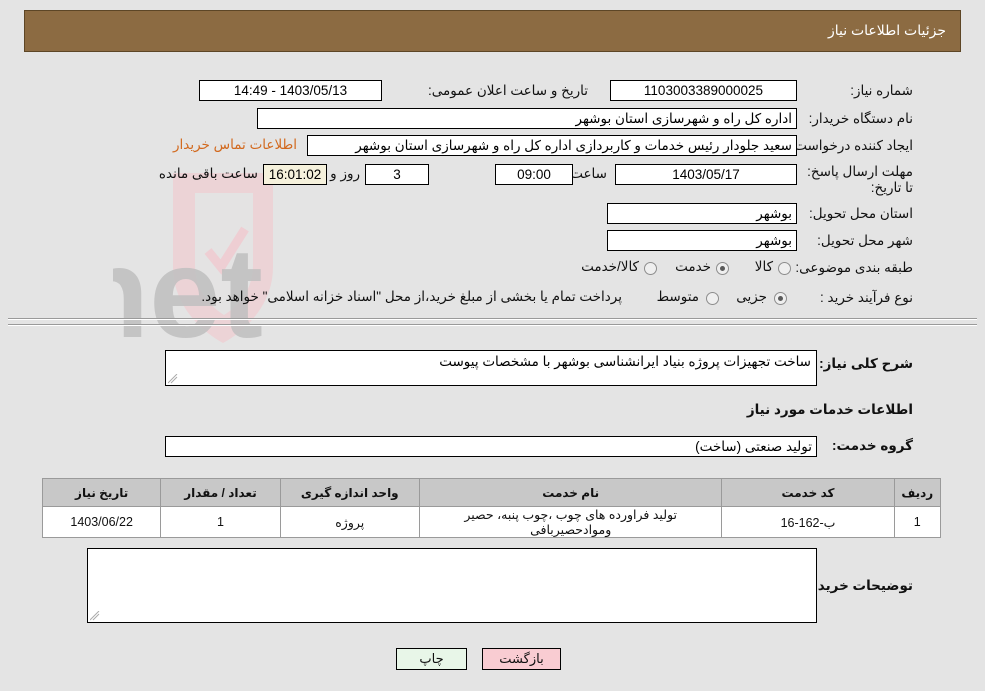  Describe the element at coordinates (588, 173) in the screenshot. I see `time-label: ساعت` at that location.